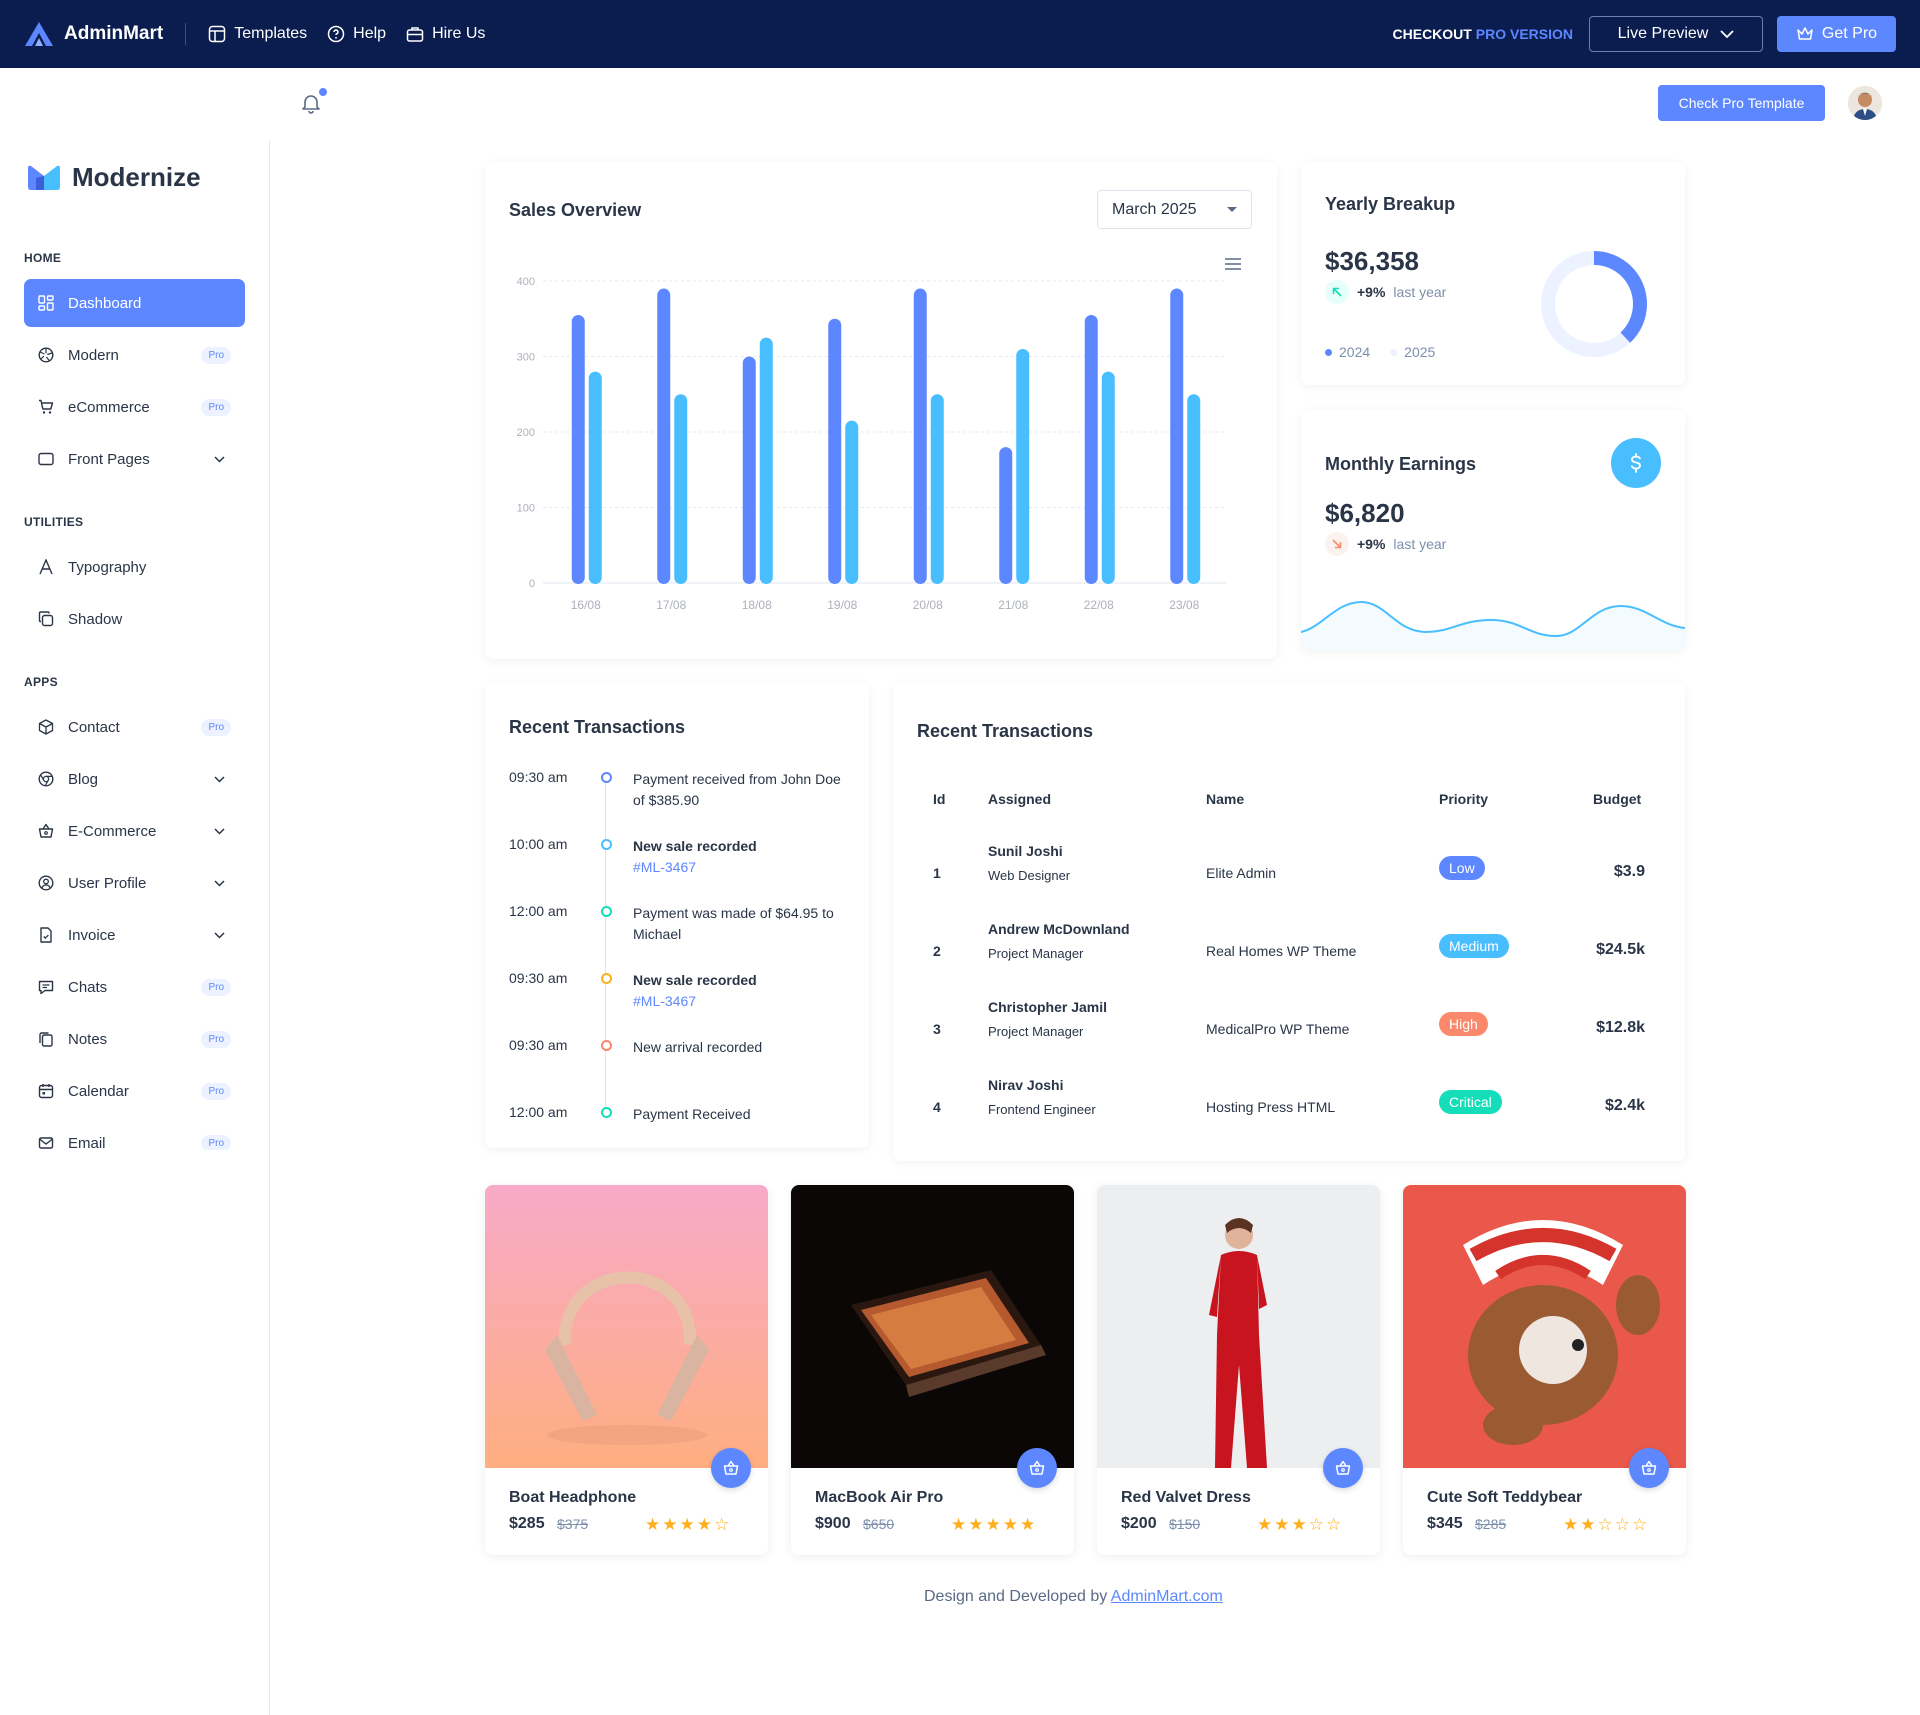 Image resolution: width=1920 pixels, height=1715 pixels. I want to click on live-preview-button: Live Preview, so click(1676, 34).